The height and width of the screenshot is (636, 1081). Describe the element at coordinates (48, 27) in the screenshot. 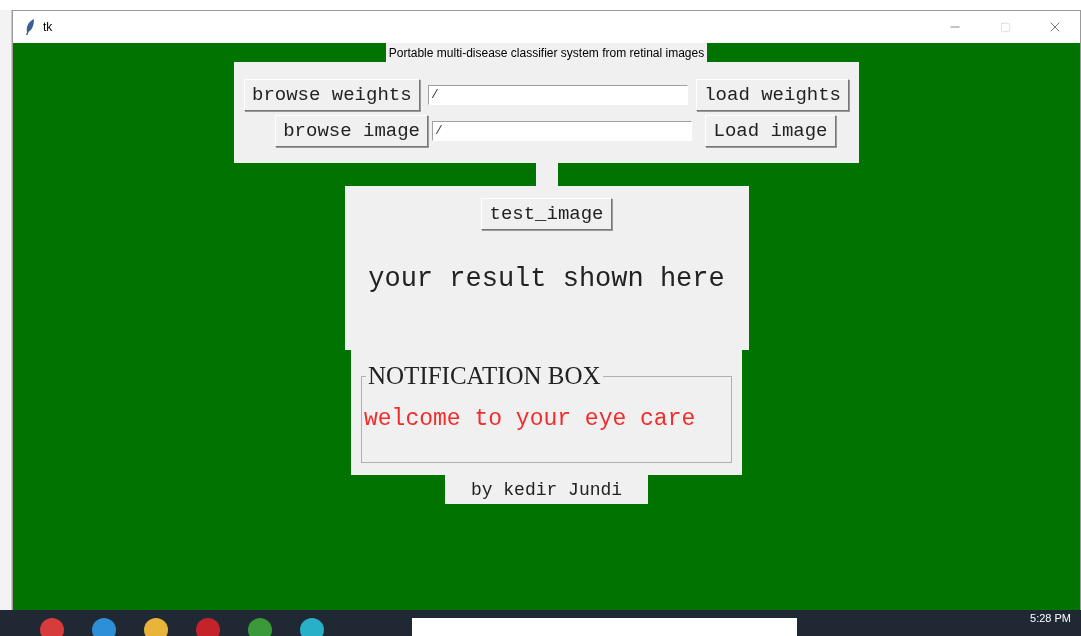

I see `window-title: tk` at that location.